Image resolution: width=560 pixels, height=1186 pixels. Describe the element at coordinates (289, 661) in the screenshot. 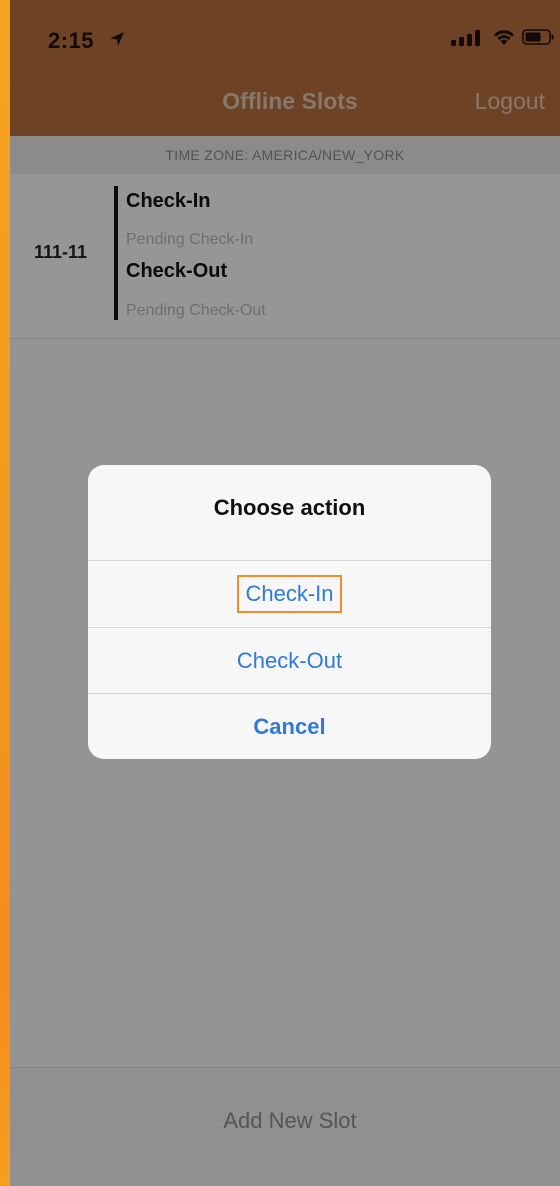

I see `checkout-action-button: Check-Out` at that location.